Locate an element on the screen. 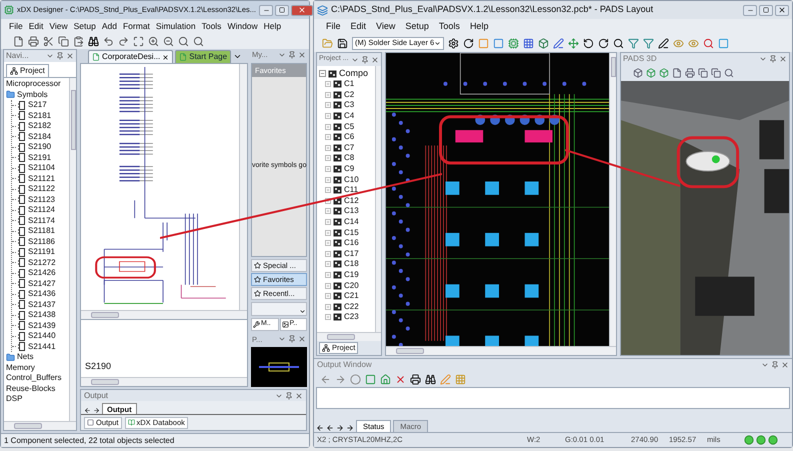 Image resolution: width=793 pixels, height=451 pixels. tree-item: S21123 is located at coordinates (41, 200).